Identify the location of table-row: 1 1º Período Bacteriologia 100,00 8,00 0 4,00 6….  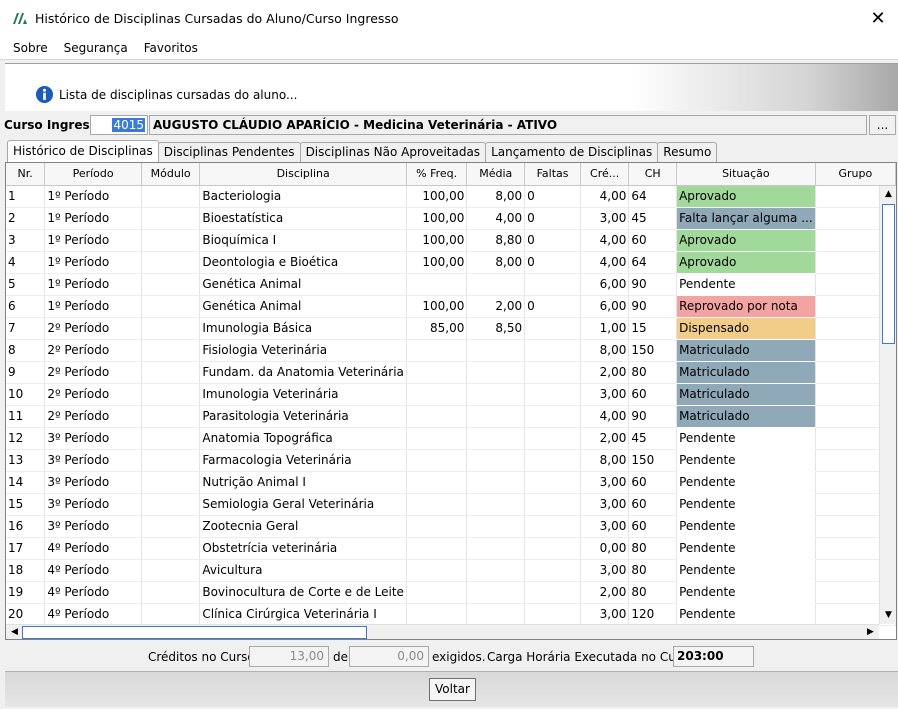
(451, 196).